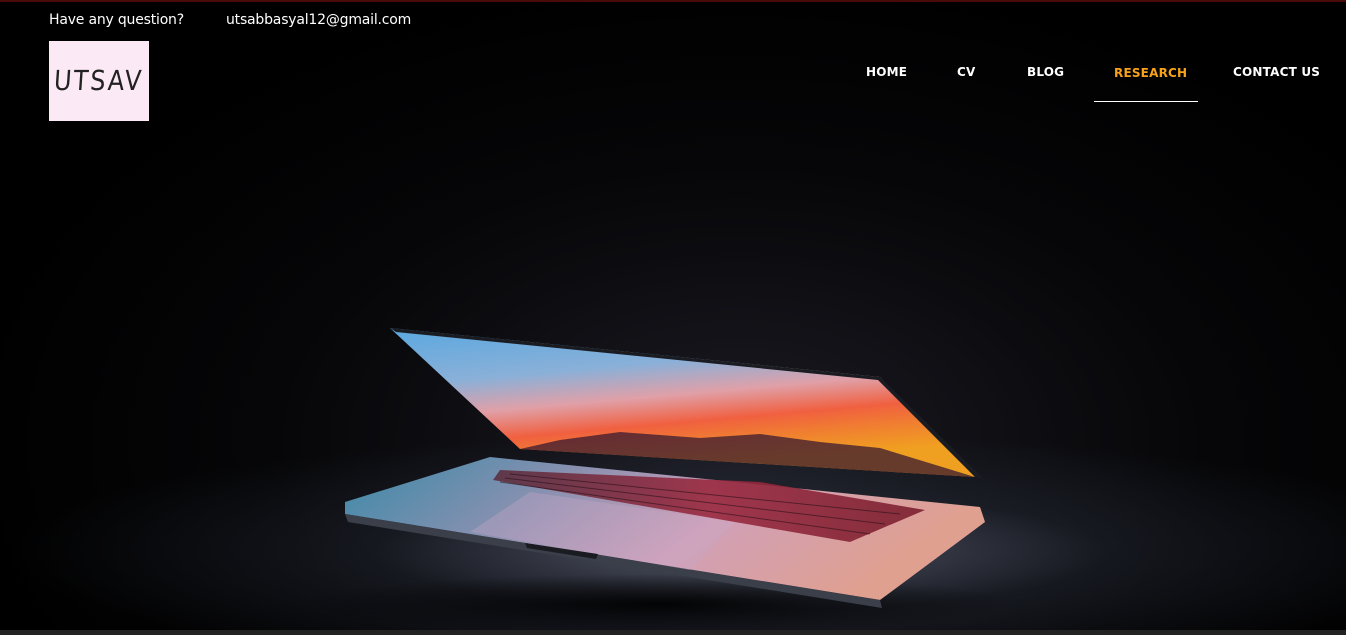 The height and width of the screenshot is (635, 1346). I want to click on email-link: utsabbasyal12@gmail.com, so click(318, 20).